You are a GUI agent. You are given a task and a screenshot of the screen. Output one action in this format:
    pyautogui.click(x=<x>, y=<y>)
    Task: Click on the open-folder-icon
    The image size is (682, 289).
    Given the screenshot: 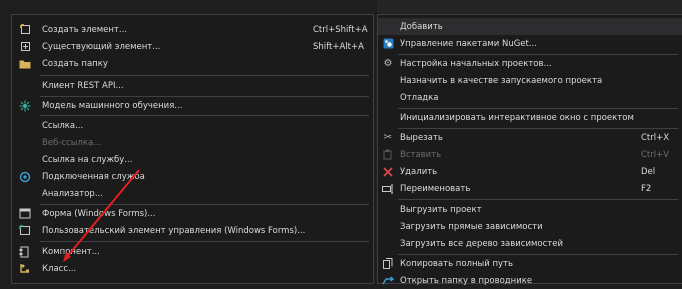 What is the action you would take?
    pyautogui.click(x=388, y=281)
    